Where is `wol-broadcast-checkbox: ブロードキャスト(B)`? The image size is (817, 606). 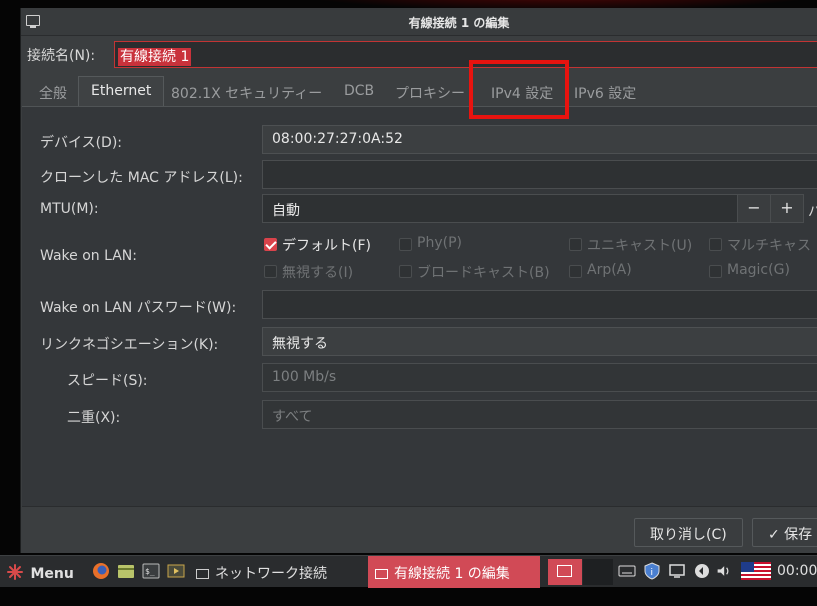
wol-broadcast-checkbox: ブロードキャスト(B) is located at coordinates (474, 272).